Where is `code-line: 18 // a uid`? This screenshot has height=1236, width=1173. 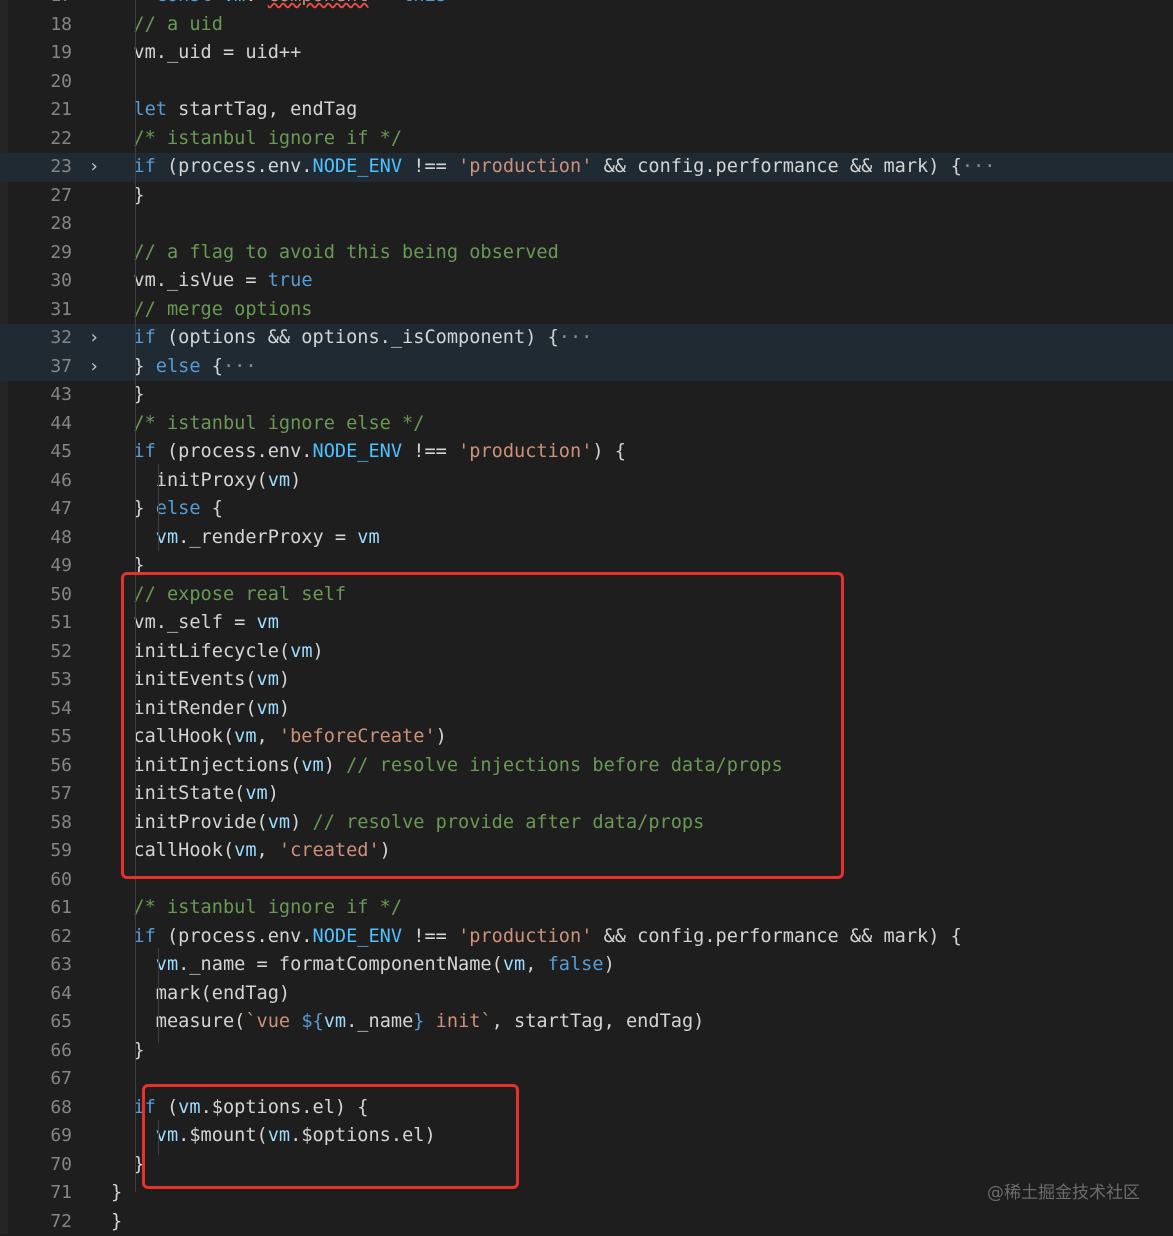
code-line: 18 // a uid is located at coordinates (586, 25).